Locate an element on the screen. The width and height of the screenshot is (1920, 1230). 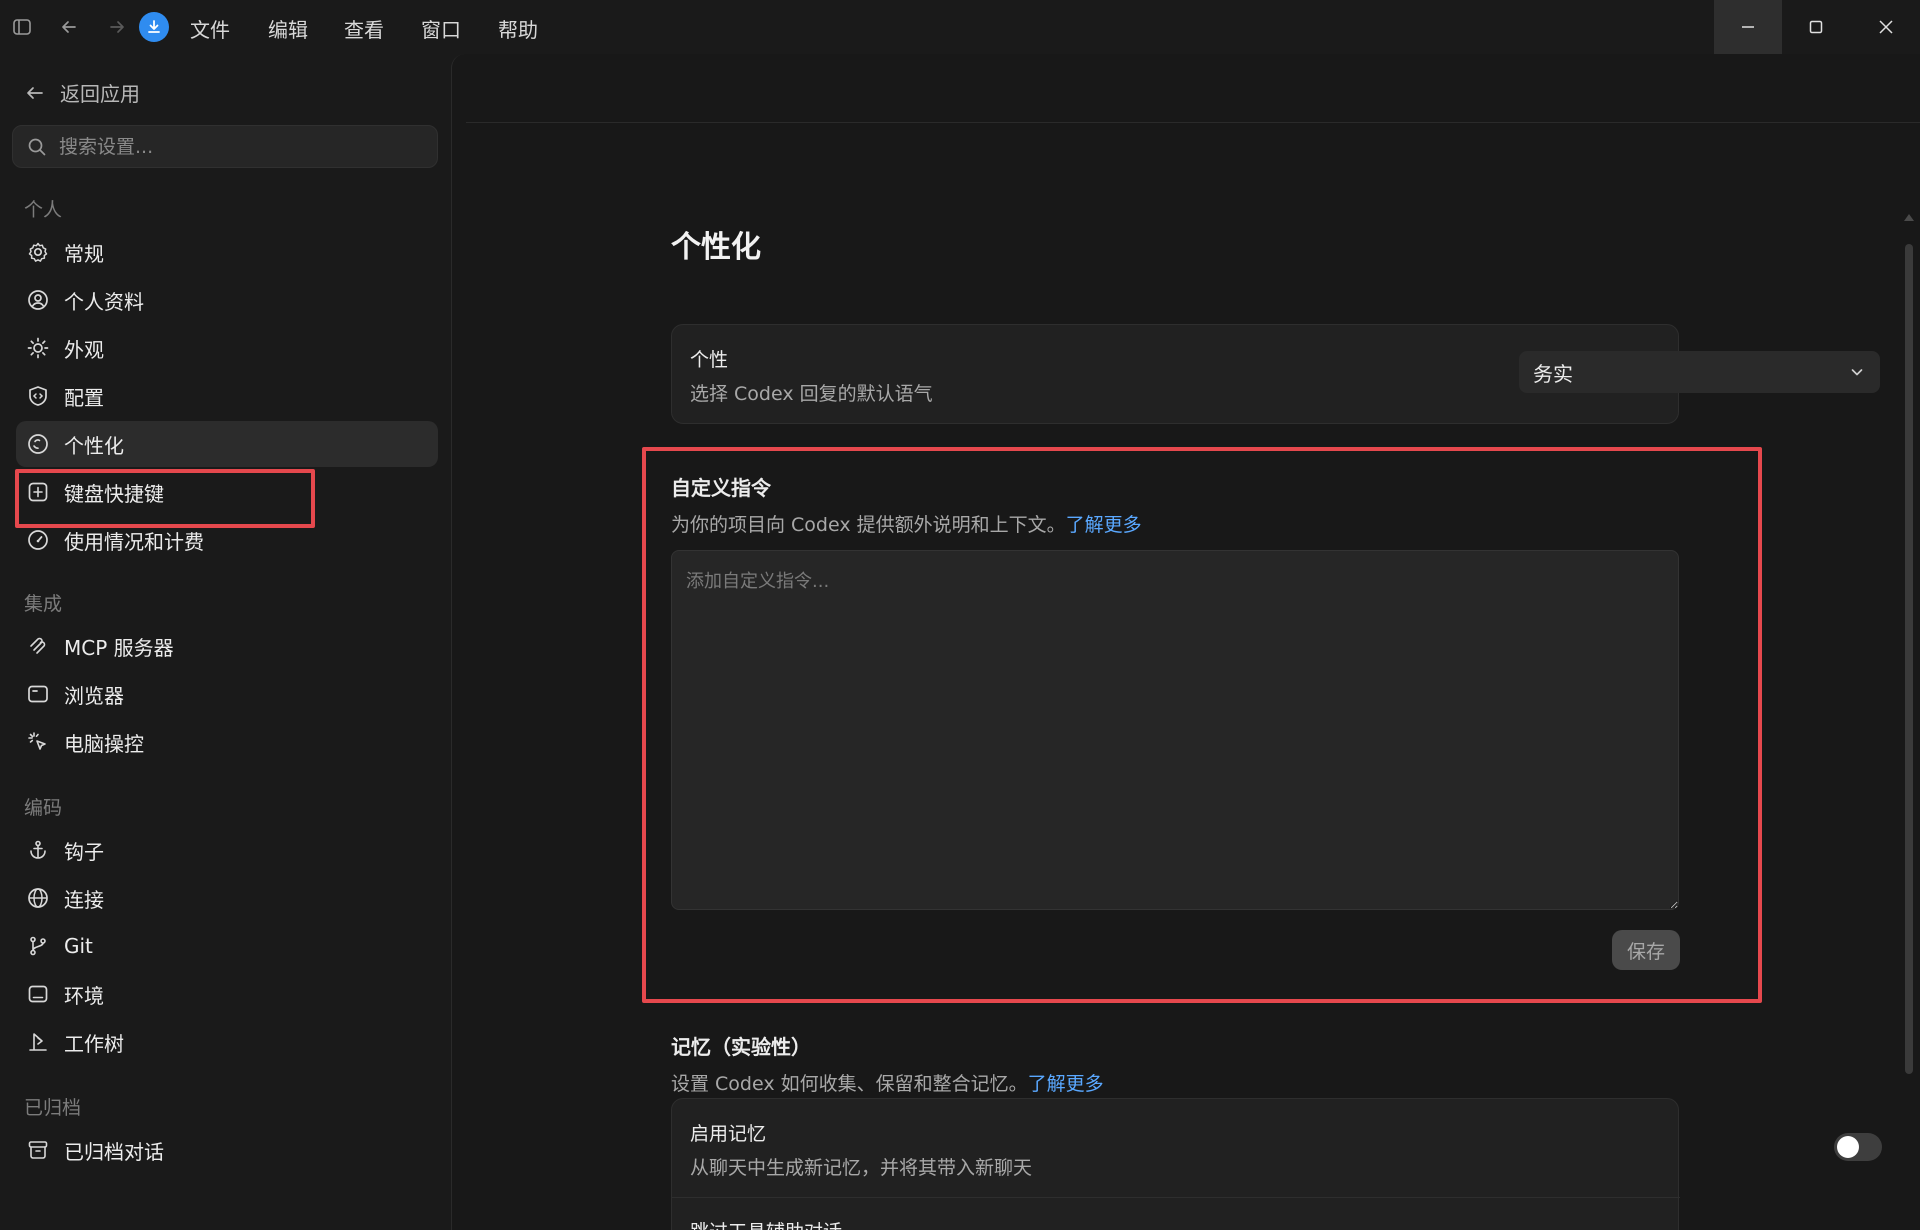
sidebar-item-worktree: 工作树 is located at coordinates (227, 1042).